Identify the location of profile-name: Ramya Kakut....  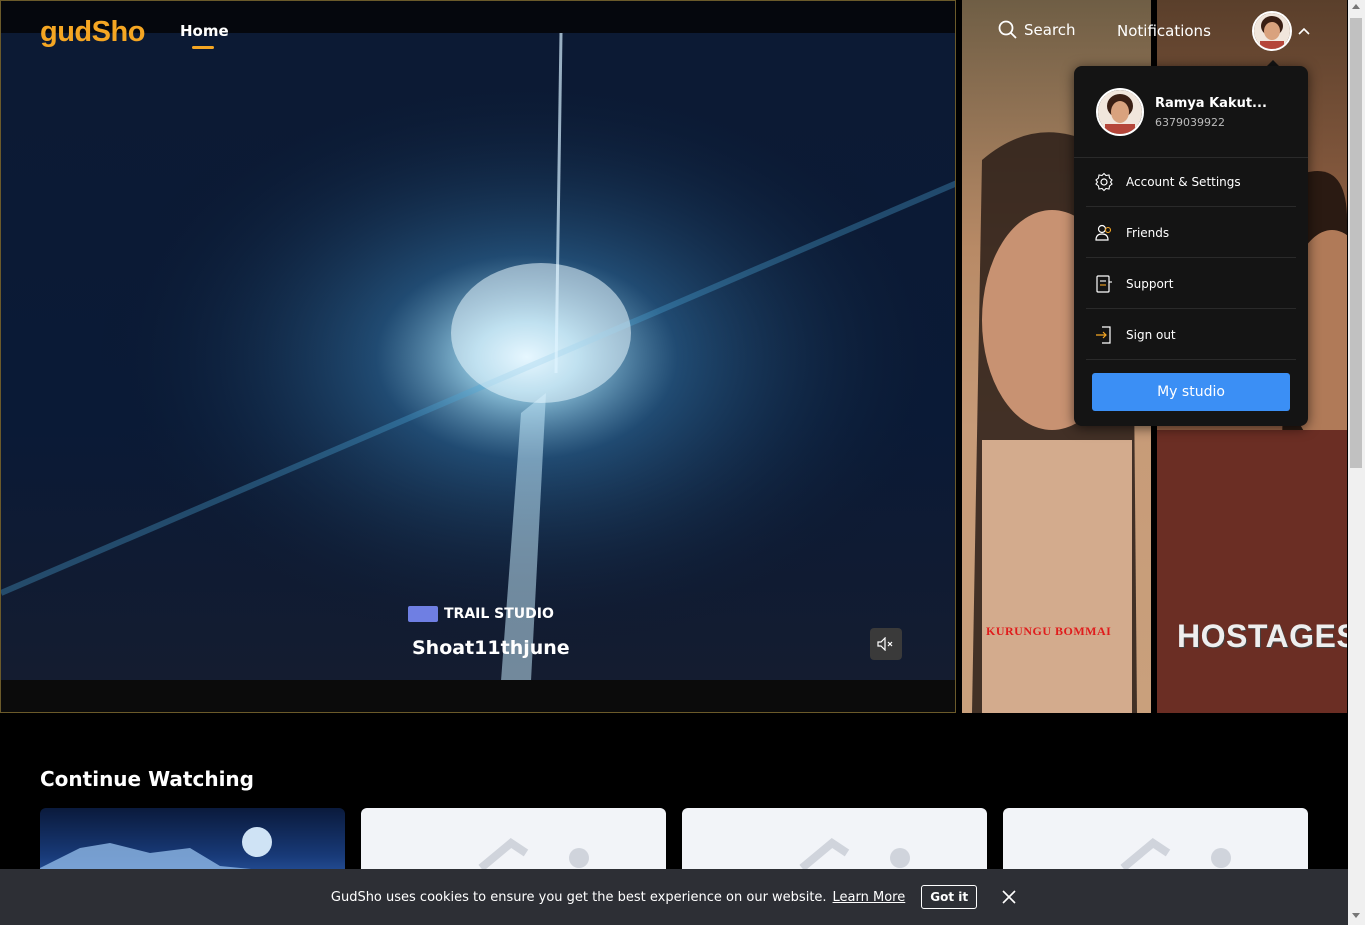
(1211, 103).